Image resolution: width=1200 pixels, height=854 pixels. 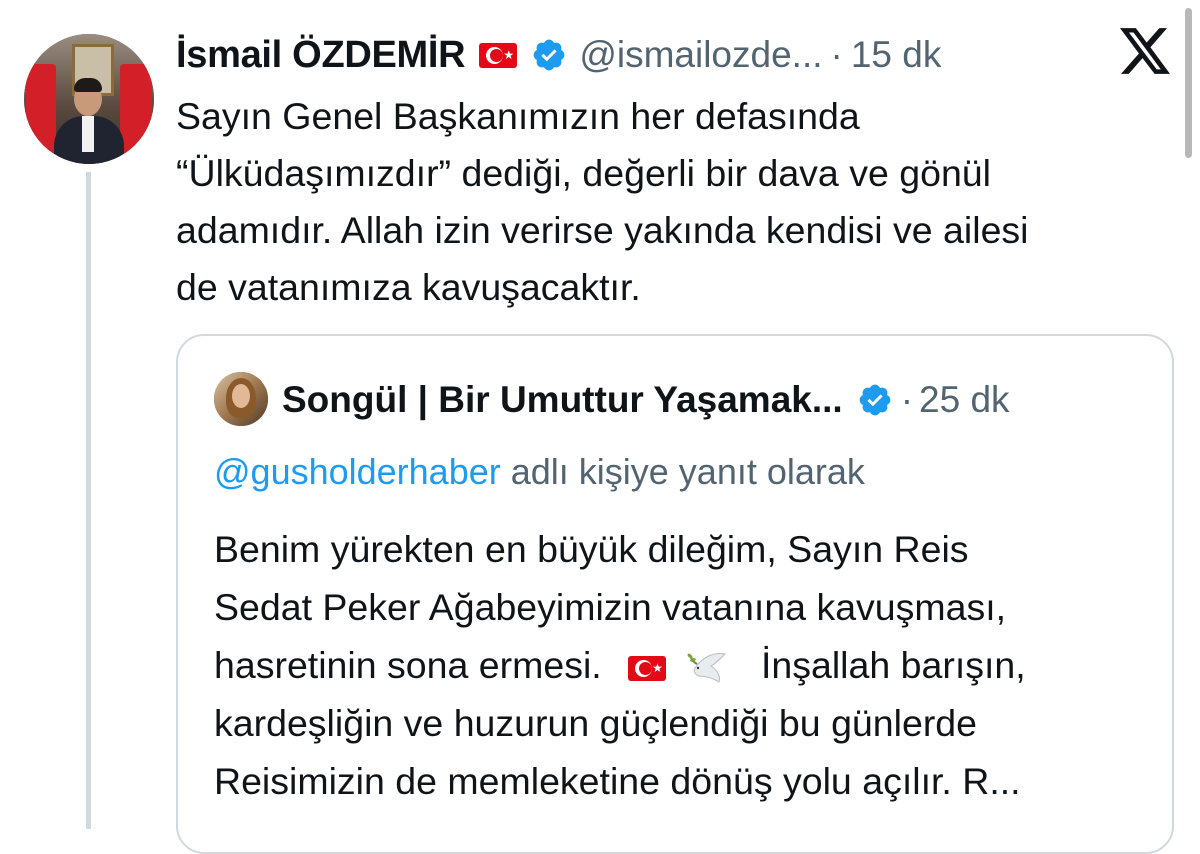 I want to click on quoted-text-fragment: hasretinin sona ermesi., so click(x=408, y=665).